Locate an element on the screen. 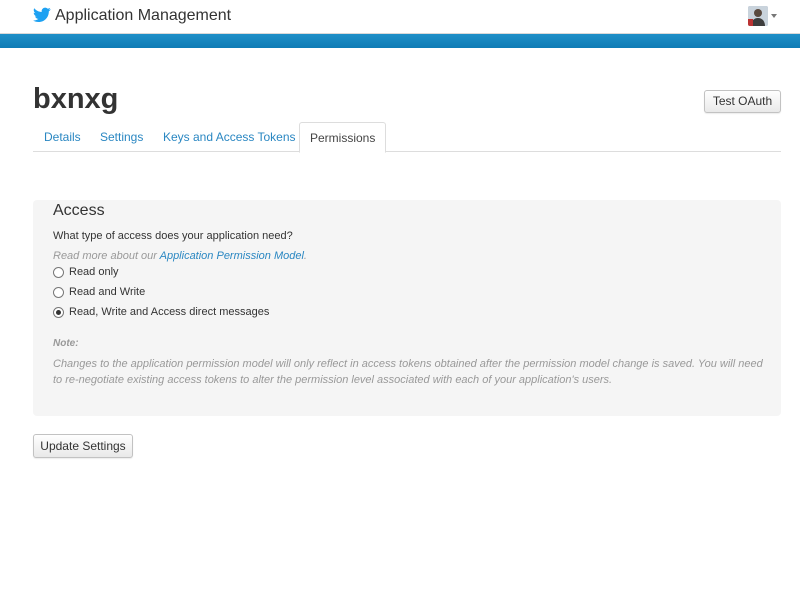 Image resolution: width=800 pixels, height=600 pixels. radio-label: Read only is located at coordinates (94, 272).